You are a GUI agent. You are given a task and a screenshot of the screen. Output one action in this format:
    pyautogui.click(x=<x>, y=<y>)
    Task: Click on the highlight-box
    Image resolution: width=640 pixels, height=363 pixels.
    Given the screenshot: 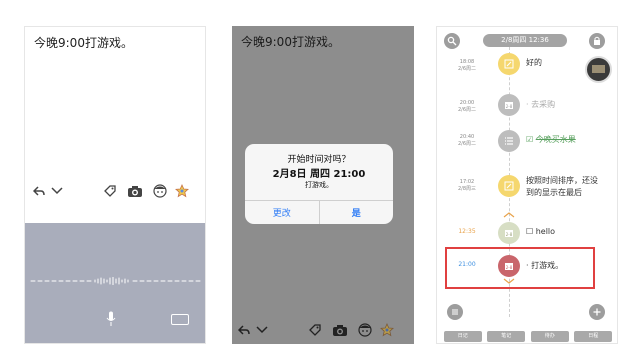 What is the action you would take?
    pyautogui.click(x=520, y=268)
    